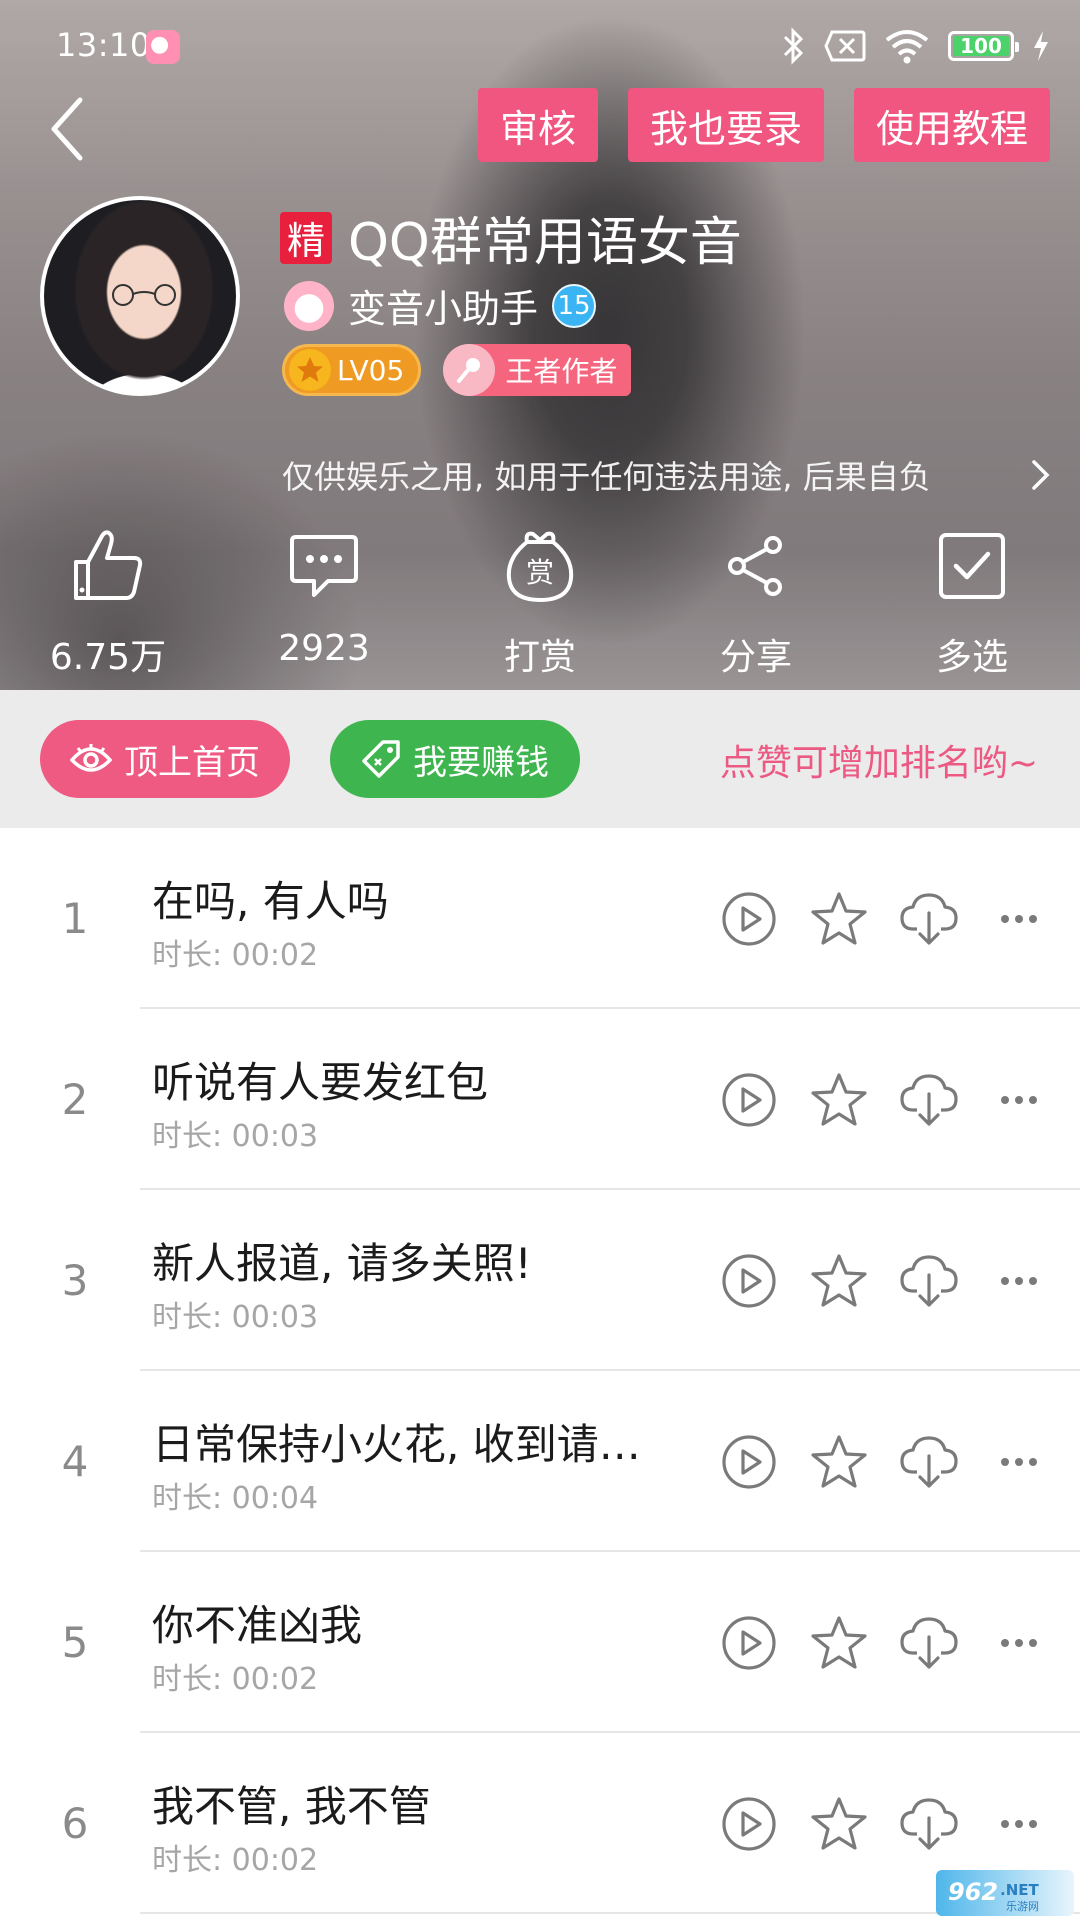 The height and width of the screenshot is (1920, 1080). Describe the element at coordinates (412, 1441) in the screenshot. I see `track-name: 日常保持小火花, 收到请回复` at that location.